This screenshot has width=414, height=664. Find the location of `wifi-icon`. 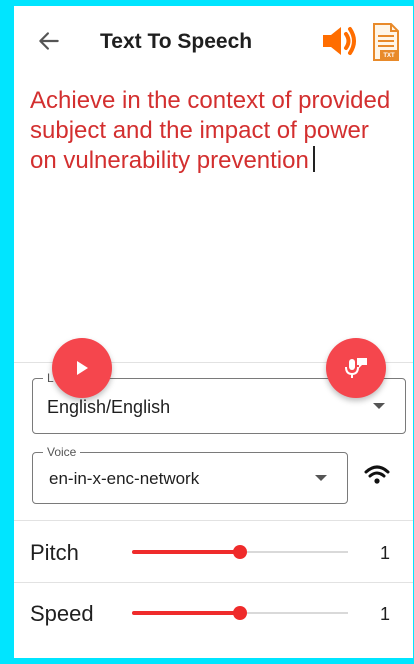

wifi-icon is located at coordinates (377, 474).